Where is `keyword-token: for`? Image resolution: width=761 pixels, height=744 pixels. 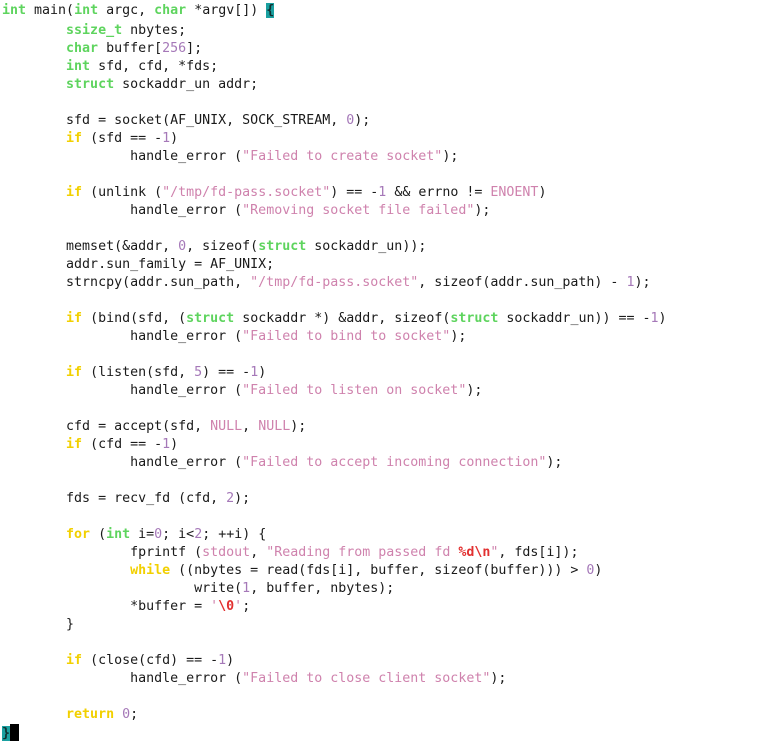
keyword-token: for is located at coordinates (46, 534).